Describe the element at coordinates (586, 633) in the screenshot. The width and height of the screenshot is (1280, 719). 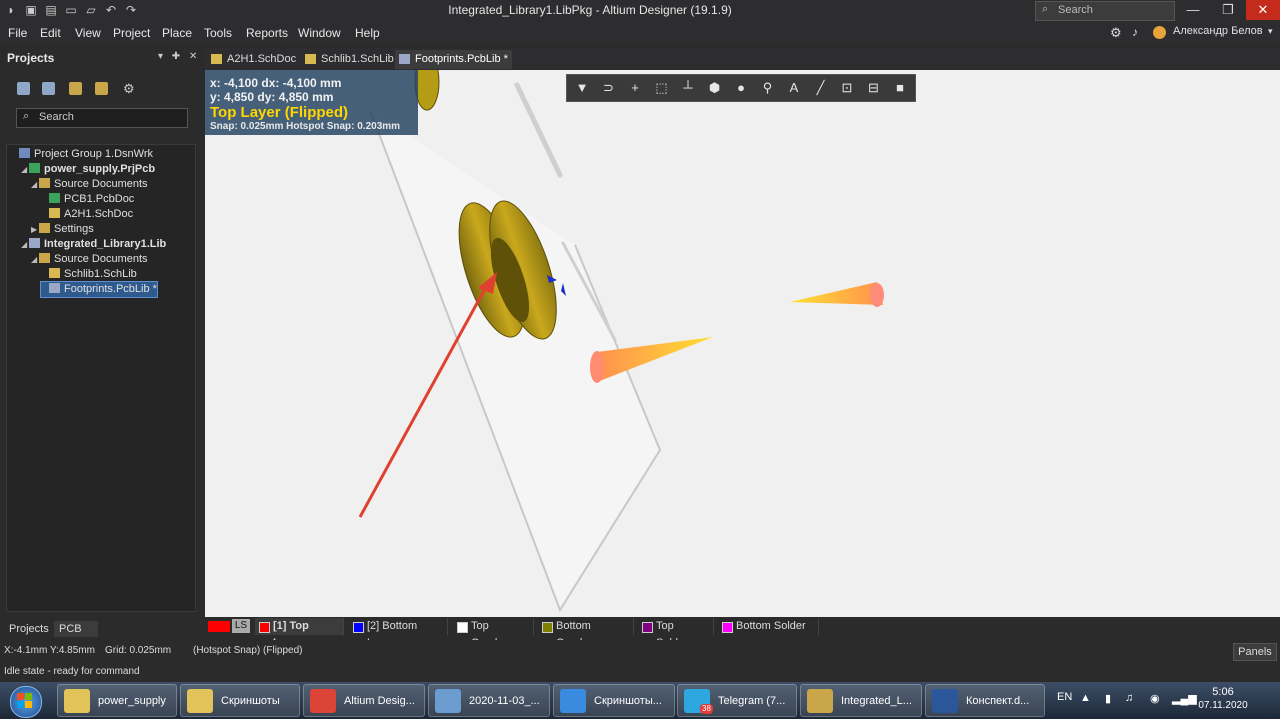
I see `layer-tab: Bottom Overlay` at that location.